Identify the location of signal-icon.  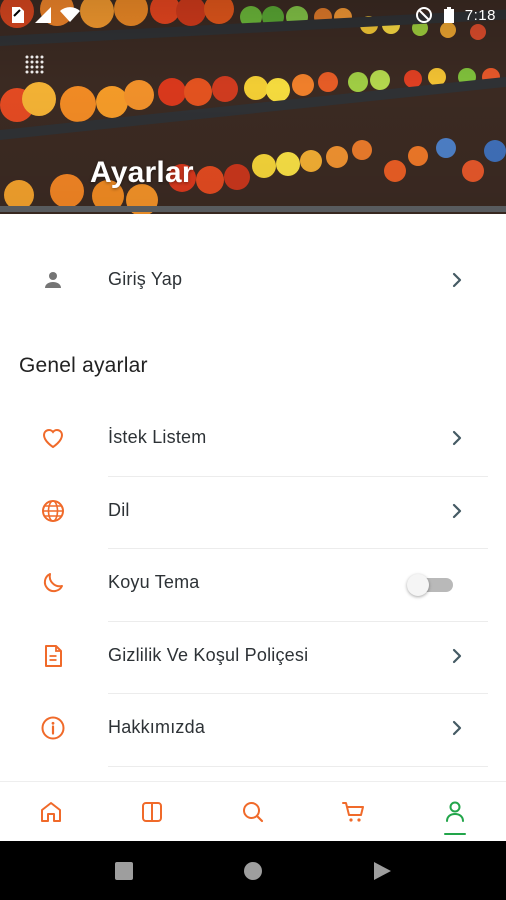
(43, 15).